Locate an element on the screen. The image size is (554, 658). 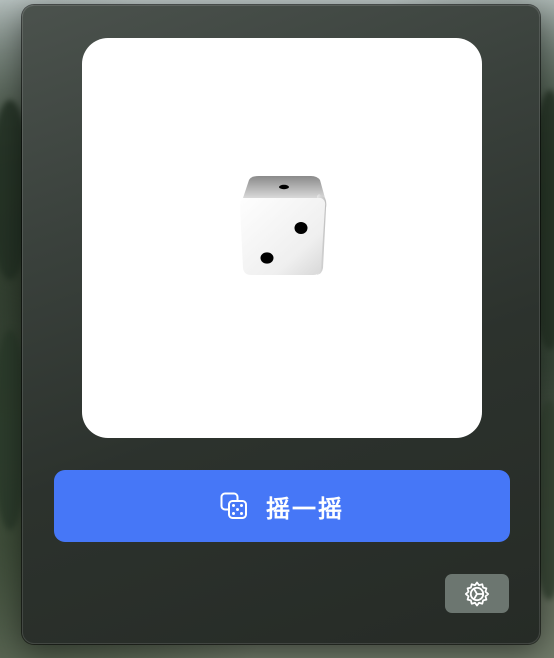
gear-icon is located at coordinates (477, 593).